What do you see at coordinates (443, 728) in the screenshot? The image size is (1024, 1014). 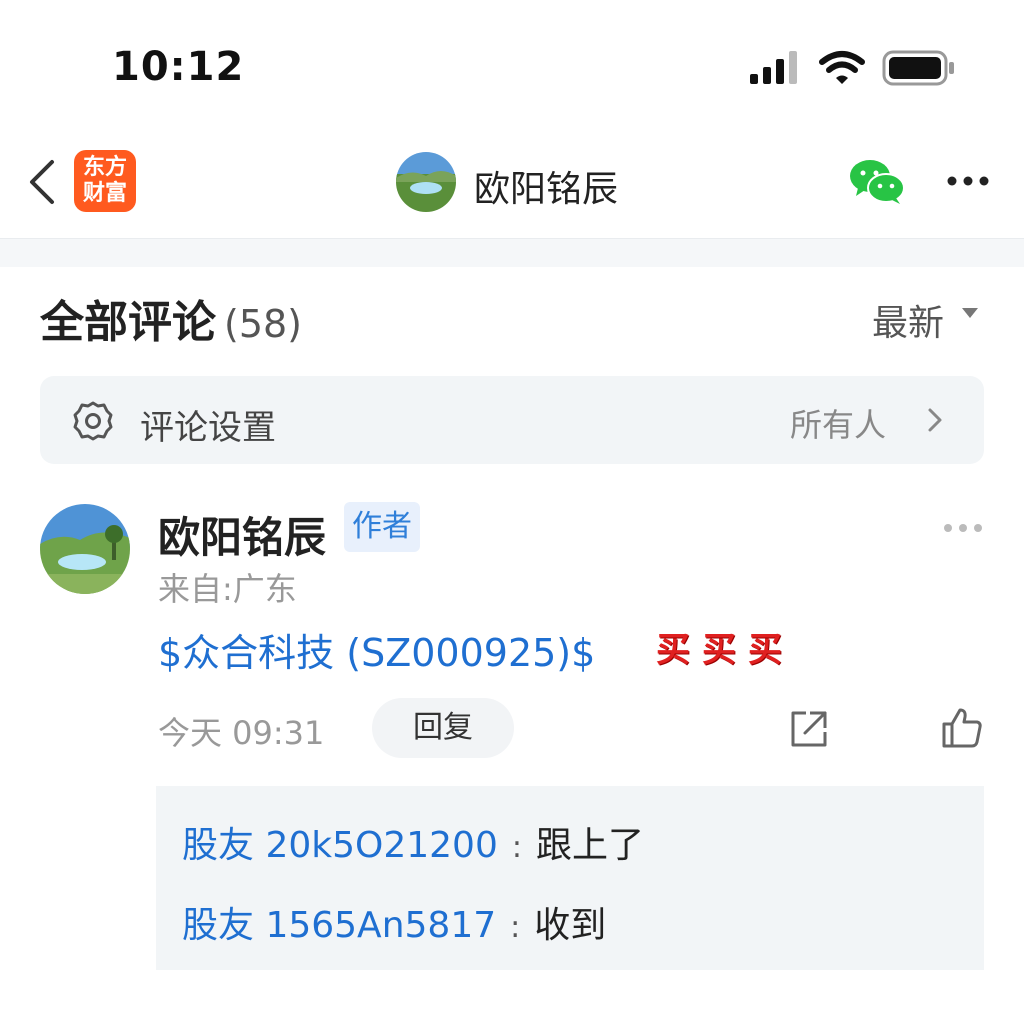 I see `reply-button: 回复` at bounding box center [443, 728].